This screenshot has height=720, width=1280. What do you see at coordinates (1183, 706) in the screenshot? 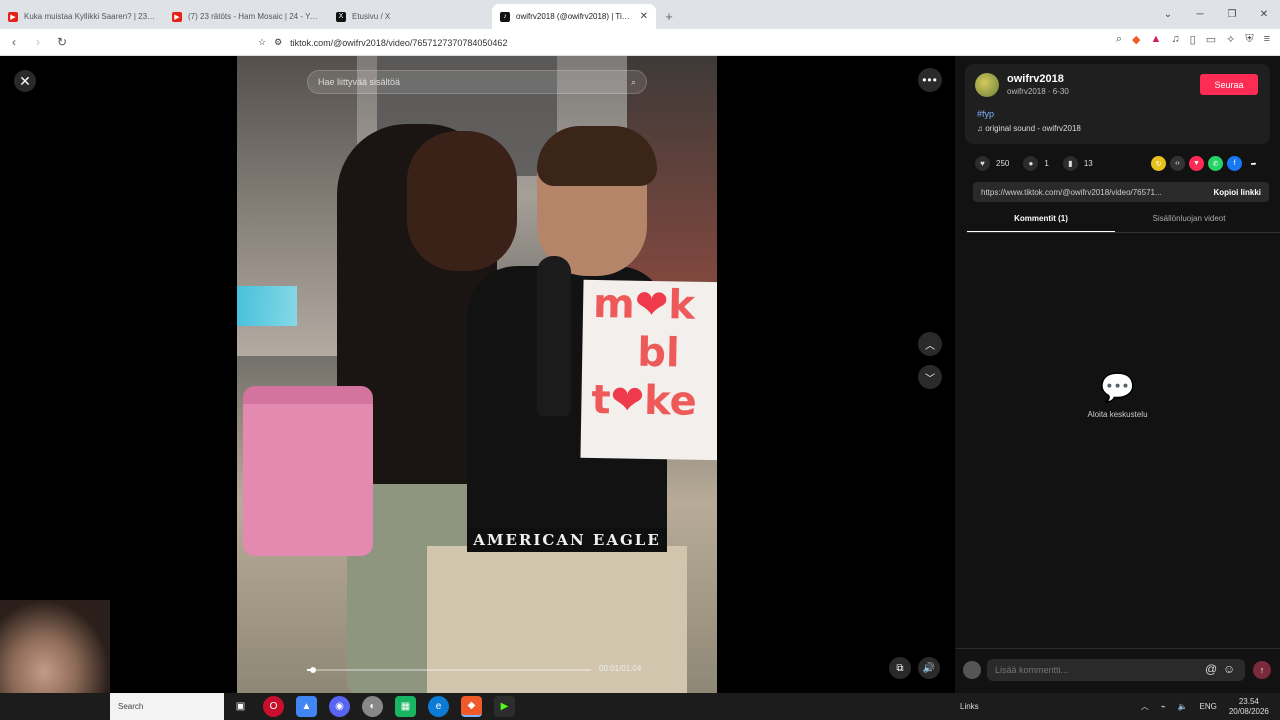
I see `volume-icon: 🔈` at bounding box center [1183, 706].